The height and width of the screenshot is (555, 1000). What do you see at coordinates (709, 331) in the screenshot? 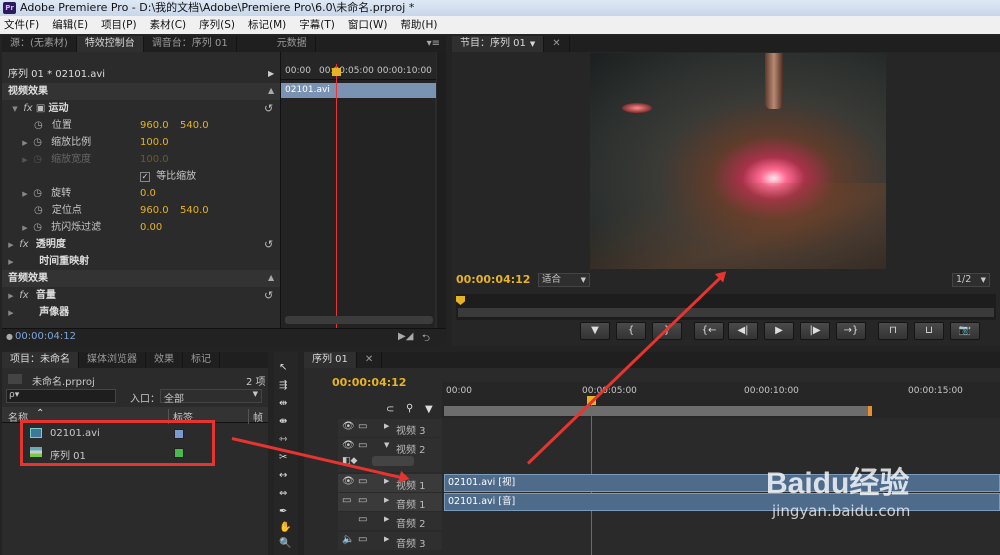
I see `go-to-in-button: {←` at bounding box center [709, 331].